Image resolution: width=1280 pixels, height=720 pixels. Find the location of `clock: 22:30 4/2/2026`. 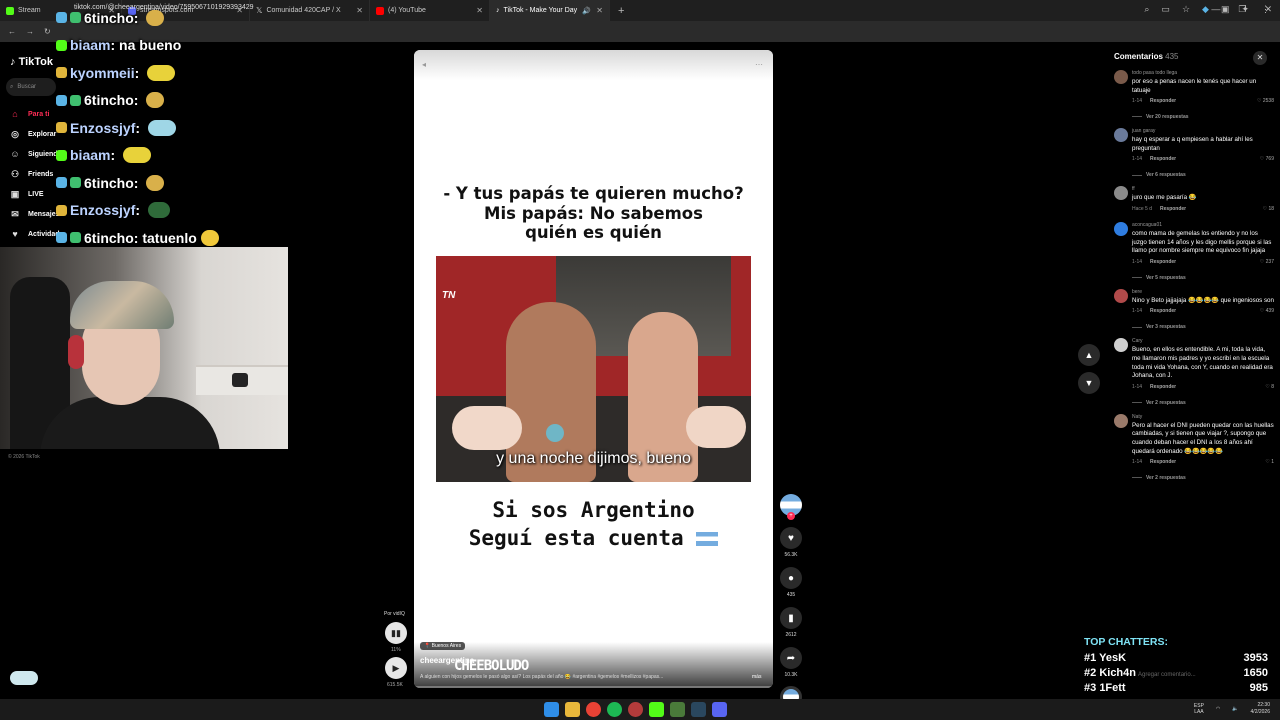

clock: 22:30 4/2/2026 is located at coordinates (1260, 709).